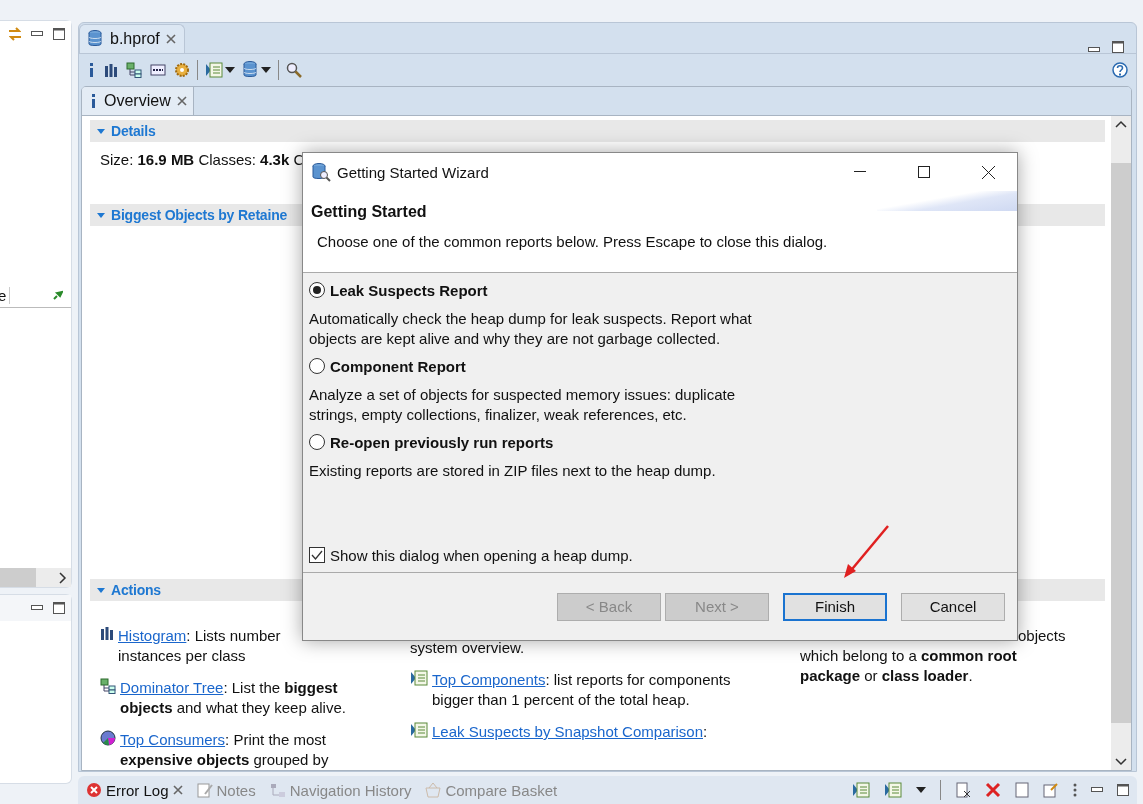 This screenshot has width=1143, height=804. I want to click on query-button, so click(158, 70).